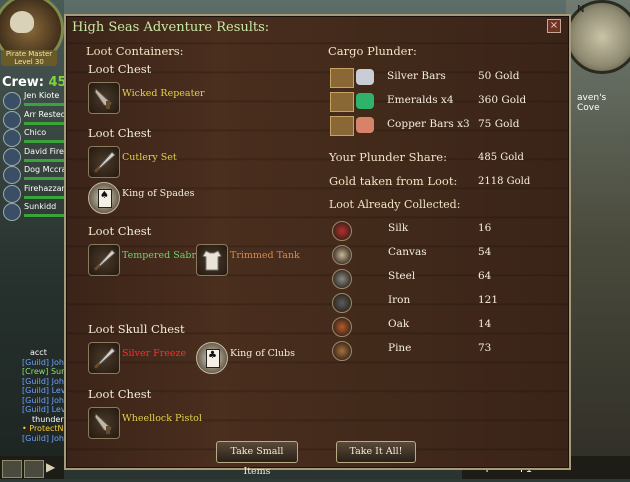 The height and width of the screenshot is (482, 630). I want to click on crew-member-name: Chico, so click(35, 132).